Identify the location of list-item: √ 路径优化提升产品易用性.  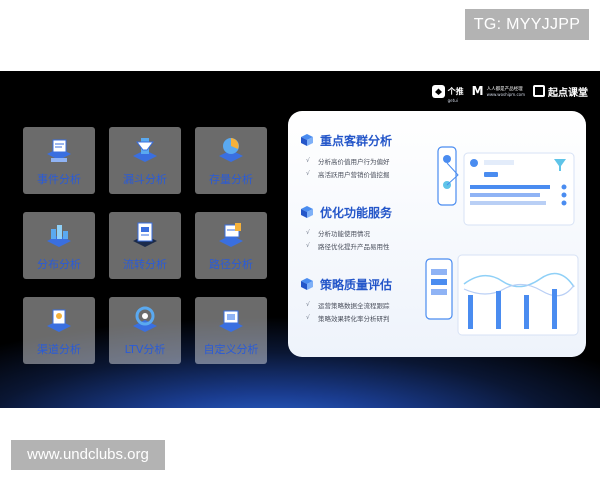
(373, 245).